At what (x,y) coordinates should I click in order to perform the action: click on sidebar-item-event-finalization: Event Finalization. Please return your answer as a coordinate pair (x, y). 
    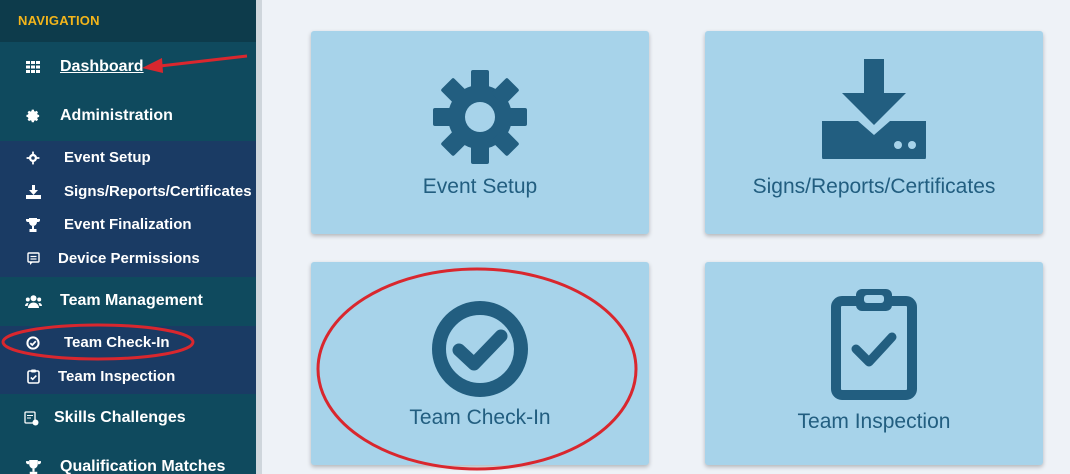
    Looking at the image, I should click on (128, 224).